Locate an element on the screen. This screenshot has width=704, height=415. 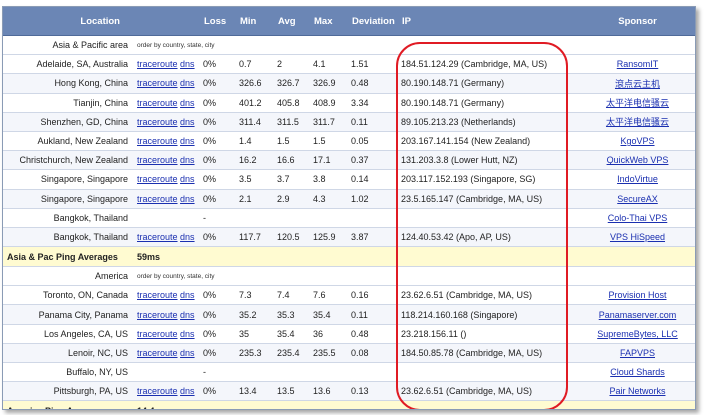
min-cell: 7.3 is located at coordinates (255, 295).